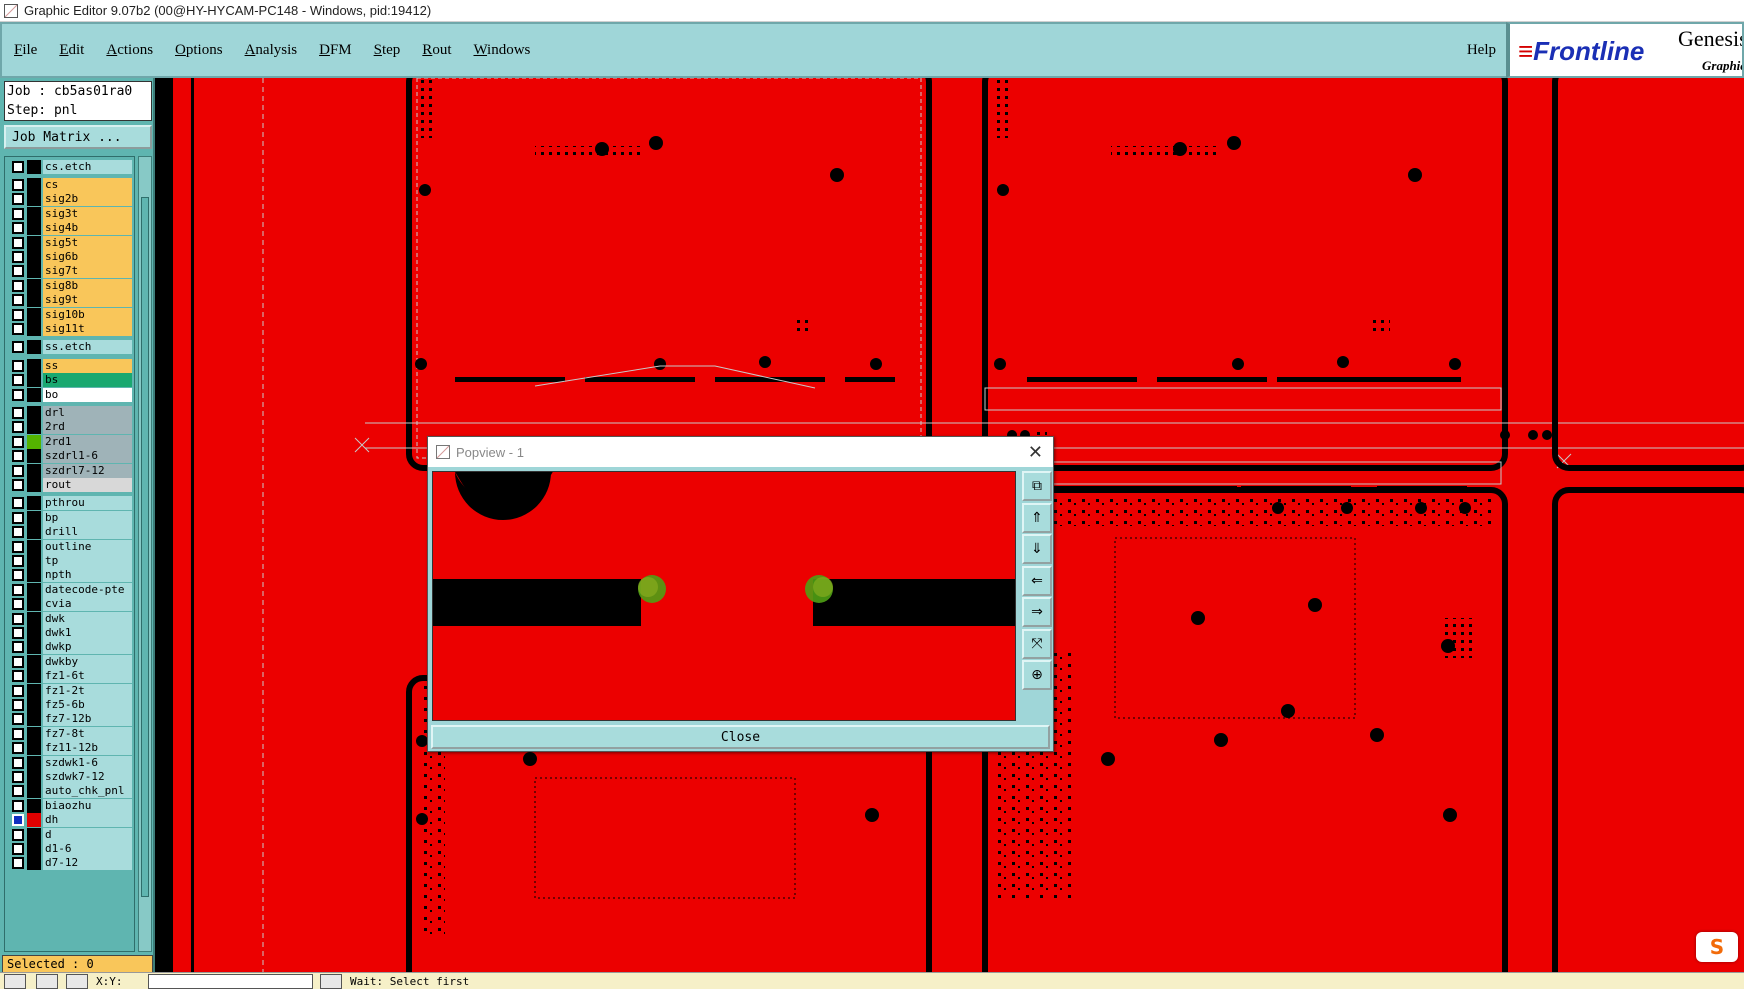 This screenshot has width=1744, height=989. Describe the element at coordinates (87, 661) in the screenshot. I see `layer-name: dwkby` at that location.